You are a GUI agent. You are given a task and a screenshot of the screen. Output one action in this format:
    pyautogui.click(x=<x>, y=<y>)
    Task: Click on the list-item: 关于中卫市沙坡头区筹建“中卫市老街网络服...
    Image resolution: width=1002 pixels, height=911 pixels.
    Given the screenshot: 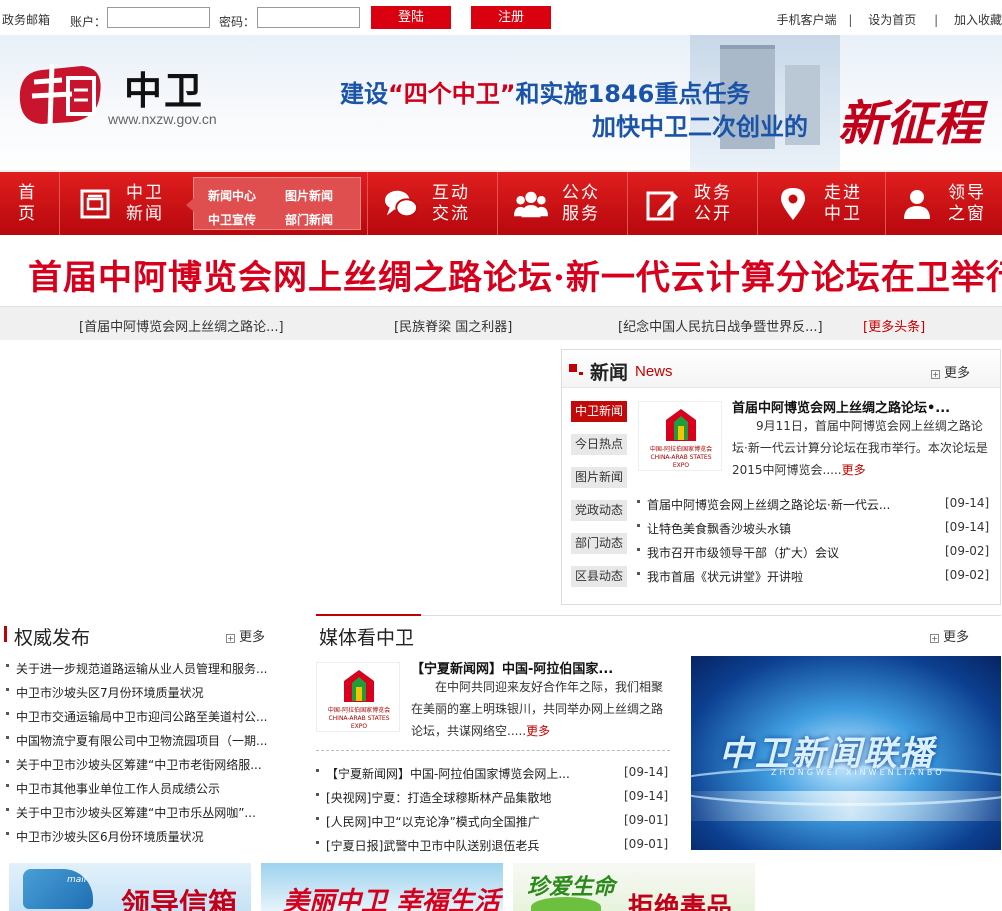 What is the action you would take?
    pyautogui.click(x=151, y=764)
    